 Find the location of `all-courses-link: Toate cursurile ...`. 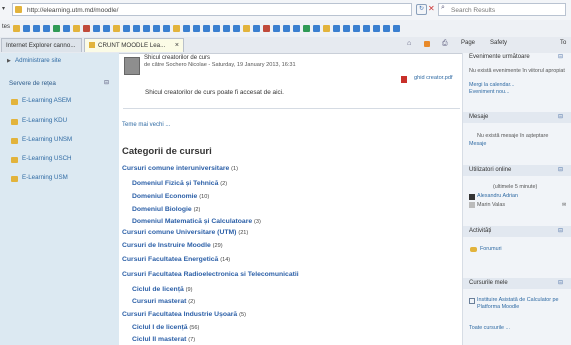

all-courses-link: Toate cursurile ... is located at coordinates (489, 328).